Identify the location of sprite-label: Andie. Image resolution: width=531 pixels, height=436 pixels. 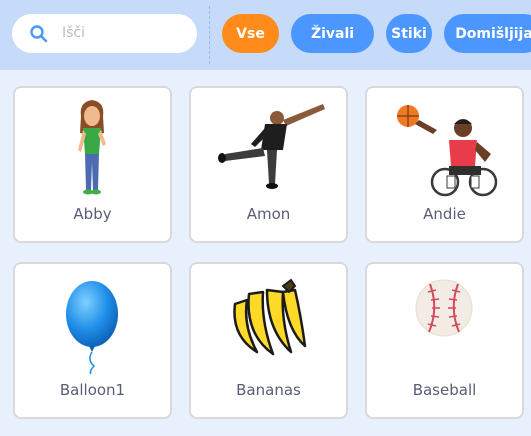
(444, 214).